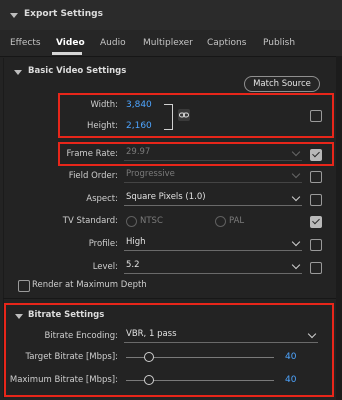 The height and width of the screenshot is (400, 342). Describe the element at coordinates (149, 380) in the screenshot. I see `max-bitrate-slider-knob` at that location.